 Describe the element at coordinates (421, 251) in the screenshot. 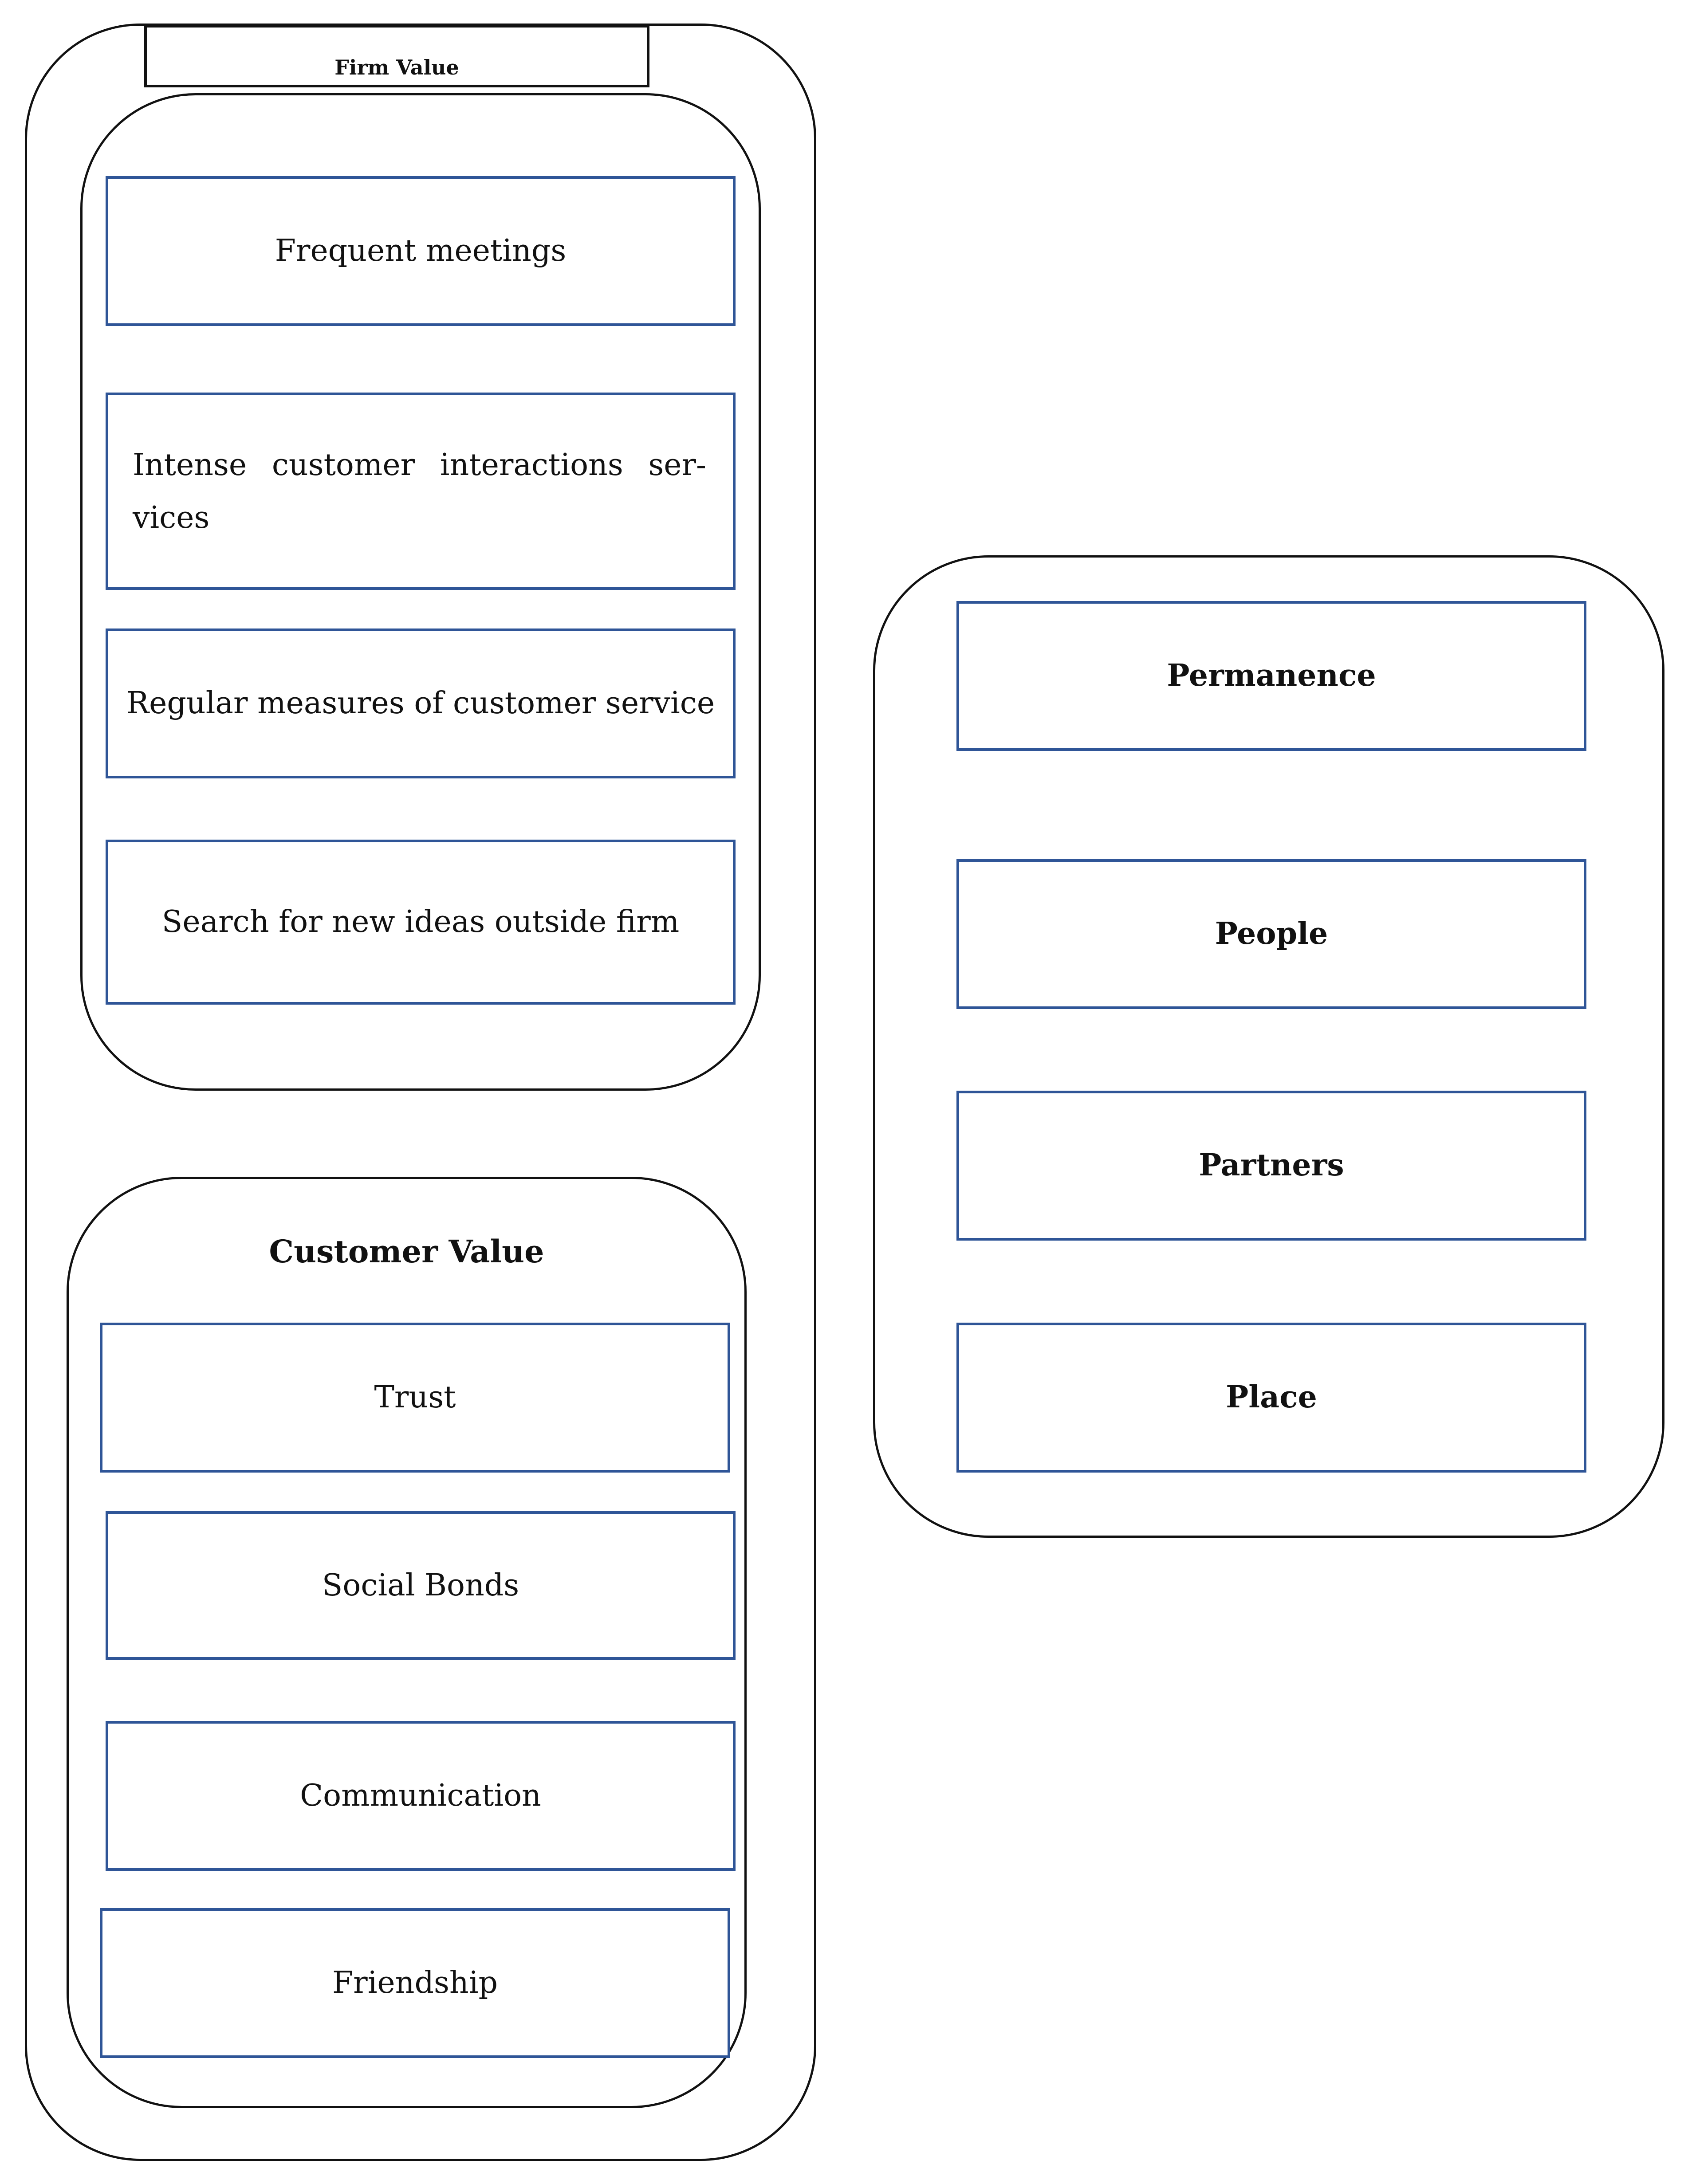

I see `item-frequent-meetings: Frequent meetings` at that location.